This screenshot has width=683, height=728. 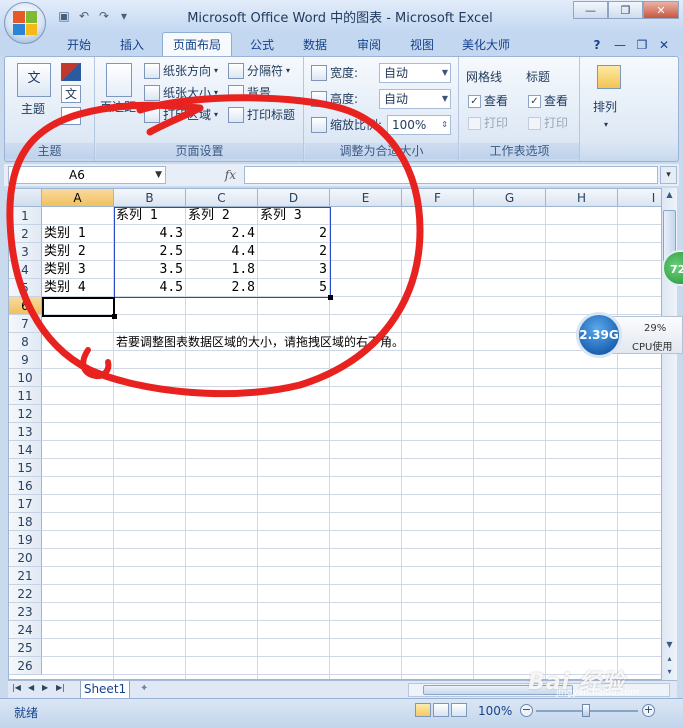 What do you see at coordinates (486, 45) in the screenshot?
I see `tab-beautify: 美化大师` at bounding box center [486, 45].